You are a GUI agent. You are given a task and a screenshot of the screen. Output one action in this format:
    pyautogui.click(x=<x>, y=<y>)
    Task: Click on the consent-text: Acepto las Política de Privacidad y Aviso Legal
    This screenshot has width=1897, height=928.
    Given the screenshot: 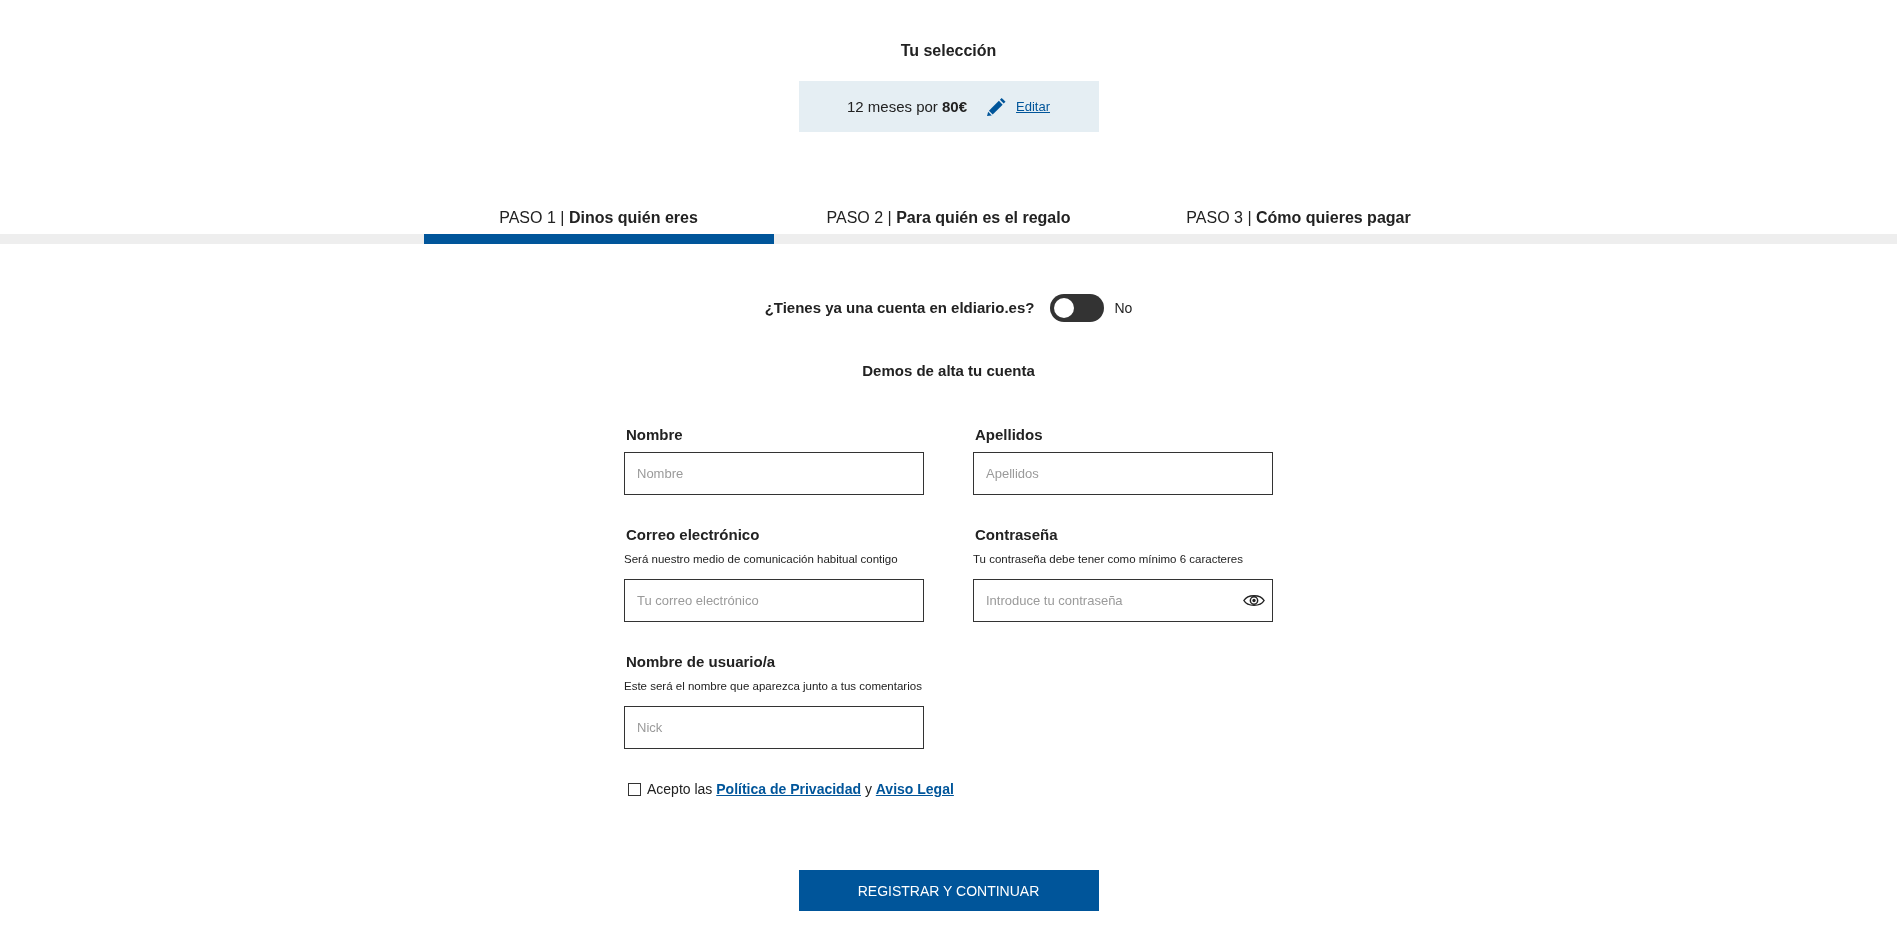 What is the action you would take?
    pyautogui.click(x=800, y=789)
    